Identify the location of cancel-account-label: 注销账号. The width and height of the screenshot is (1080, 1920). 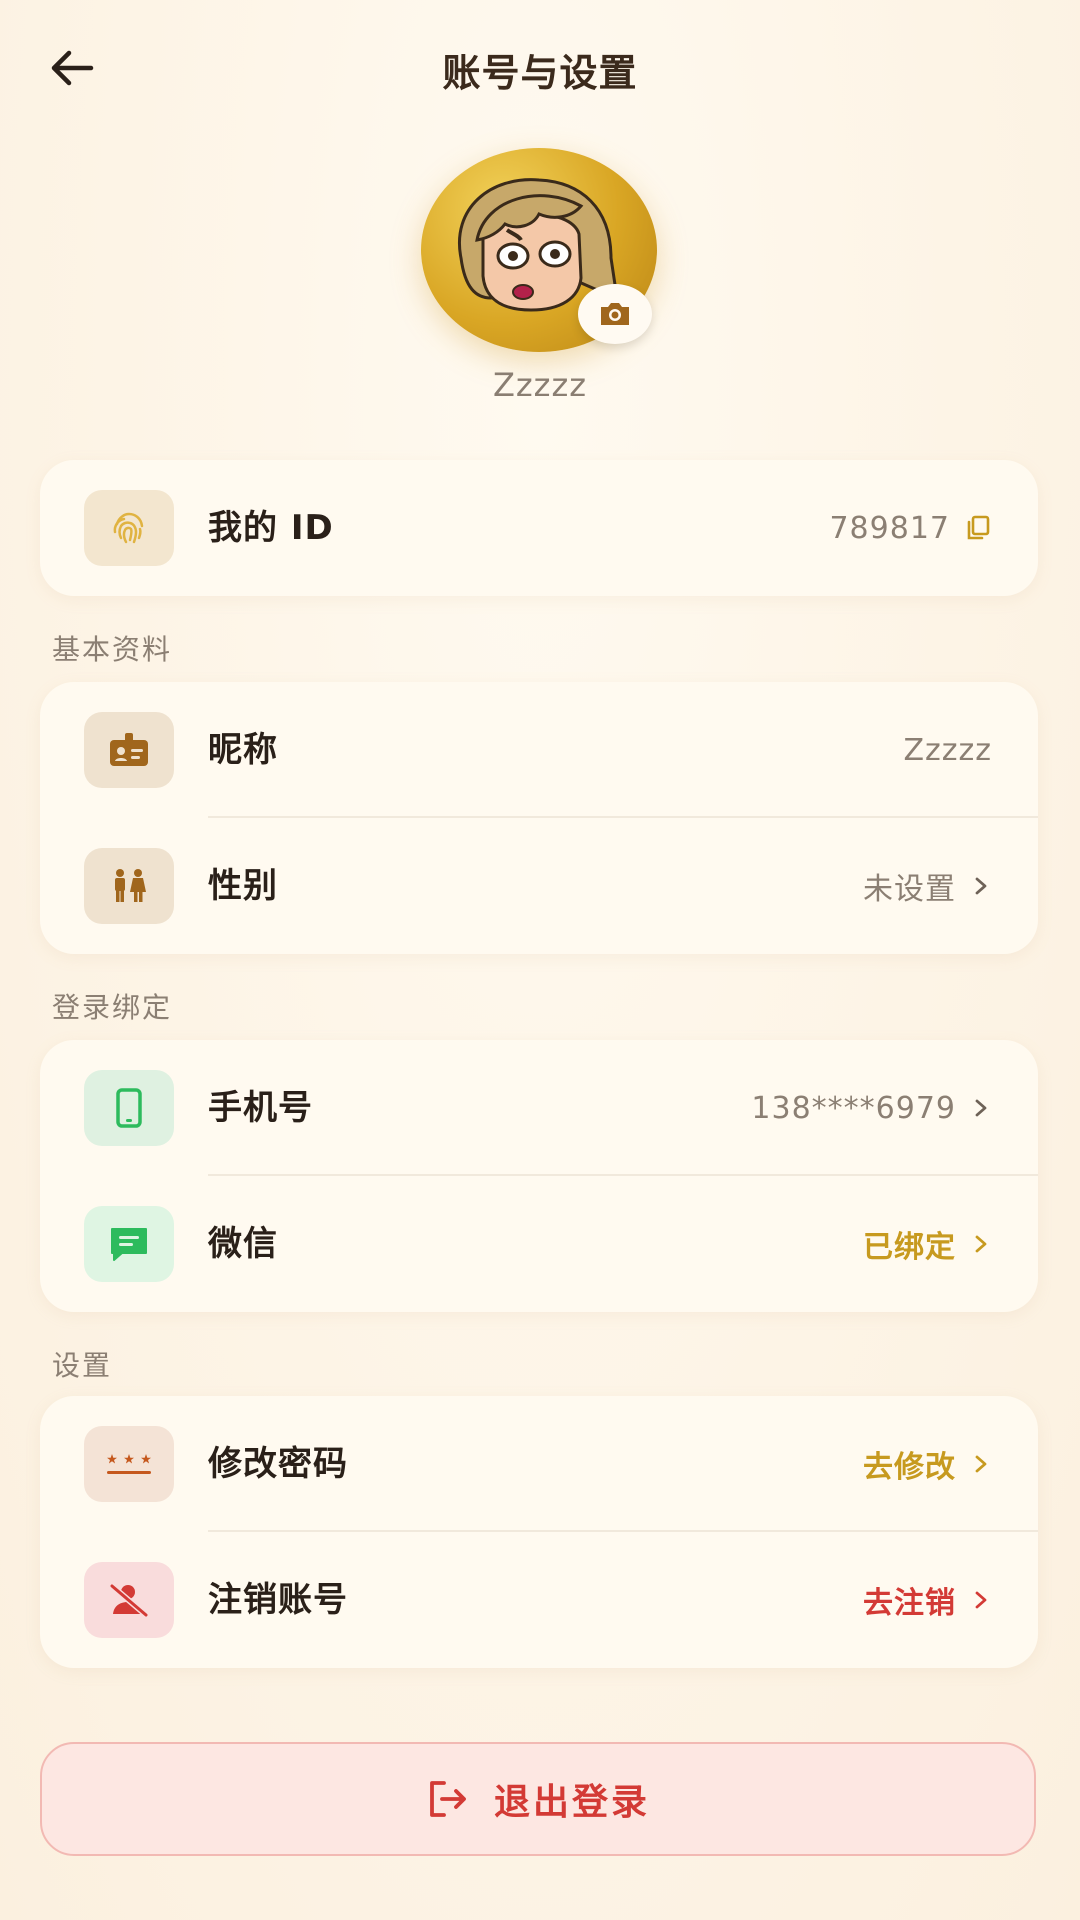
(278, 1600).